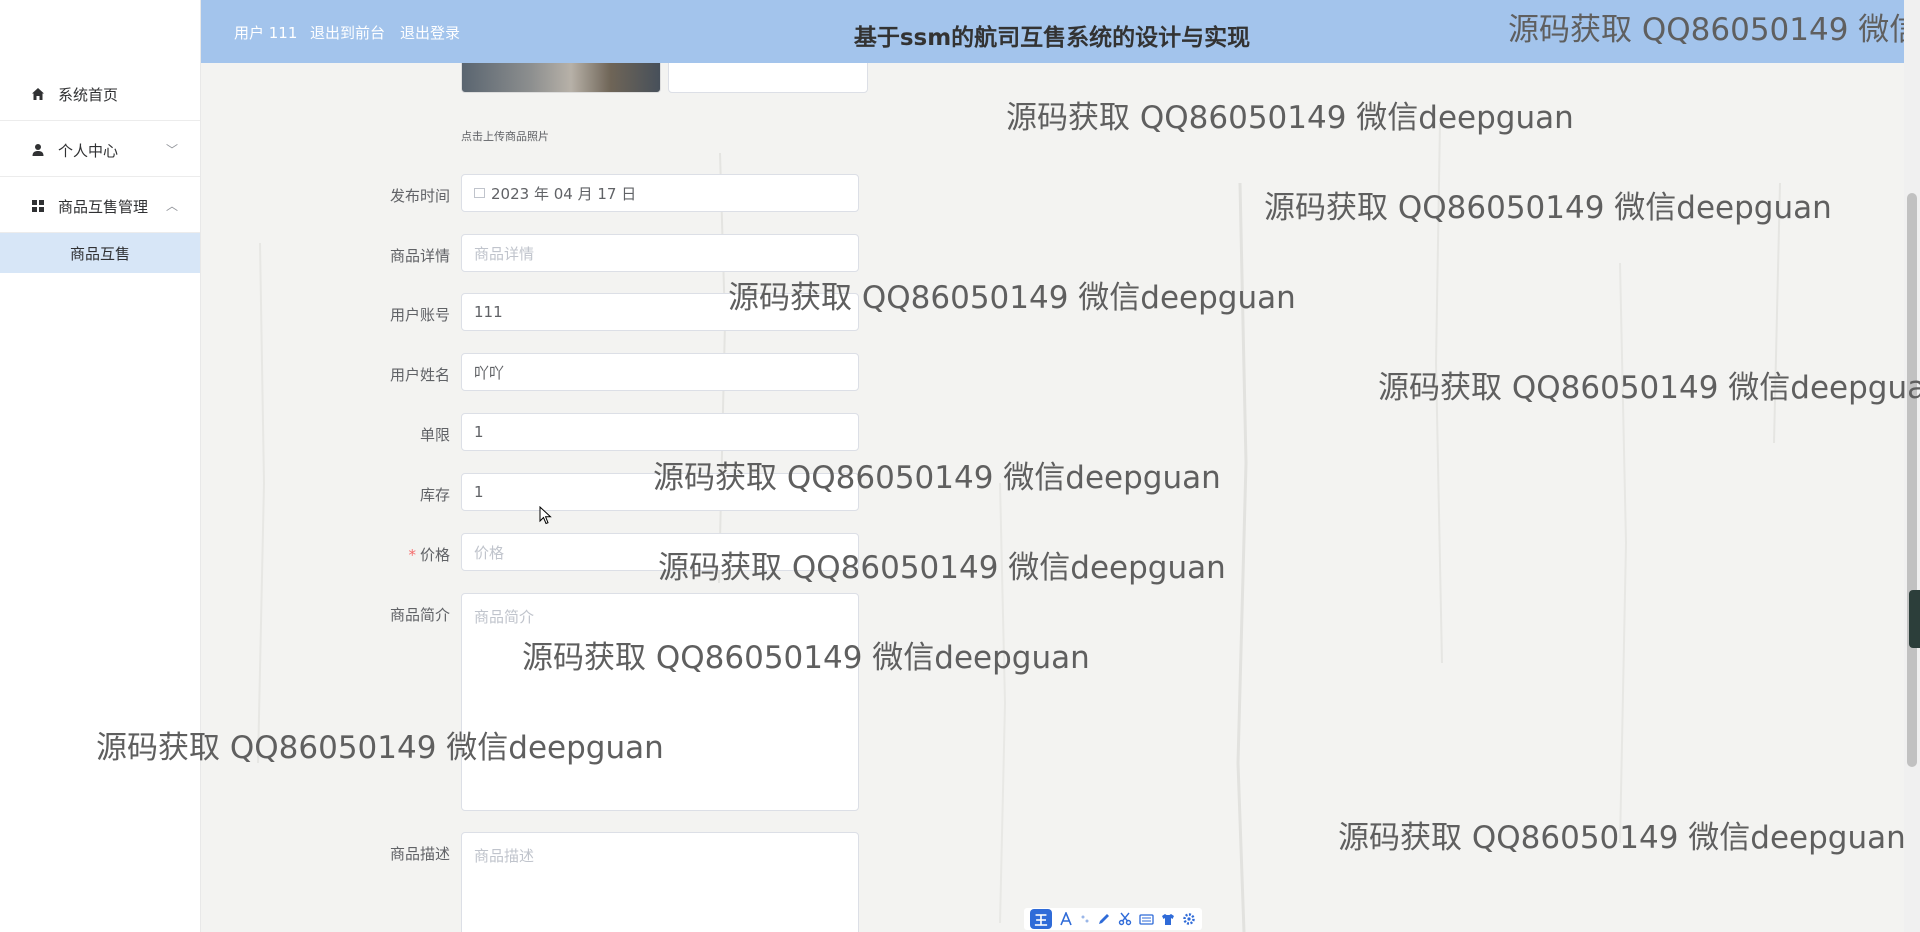 The width and height of the screenshot is (1920, 932). What do you see at coordinates (1912, 480) in the screenshot?
I see `scrollbar-thumb` at bounding box center [1912, 480].